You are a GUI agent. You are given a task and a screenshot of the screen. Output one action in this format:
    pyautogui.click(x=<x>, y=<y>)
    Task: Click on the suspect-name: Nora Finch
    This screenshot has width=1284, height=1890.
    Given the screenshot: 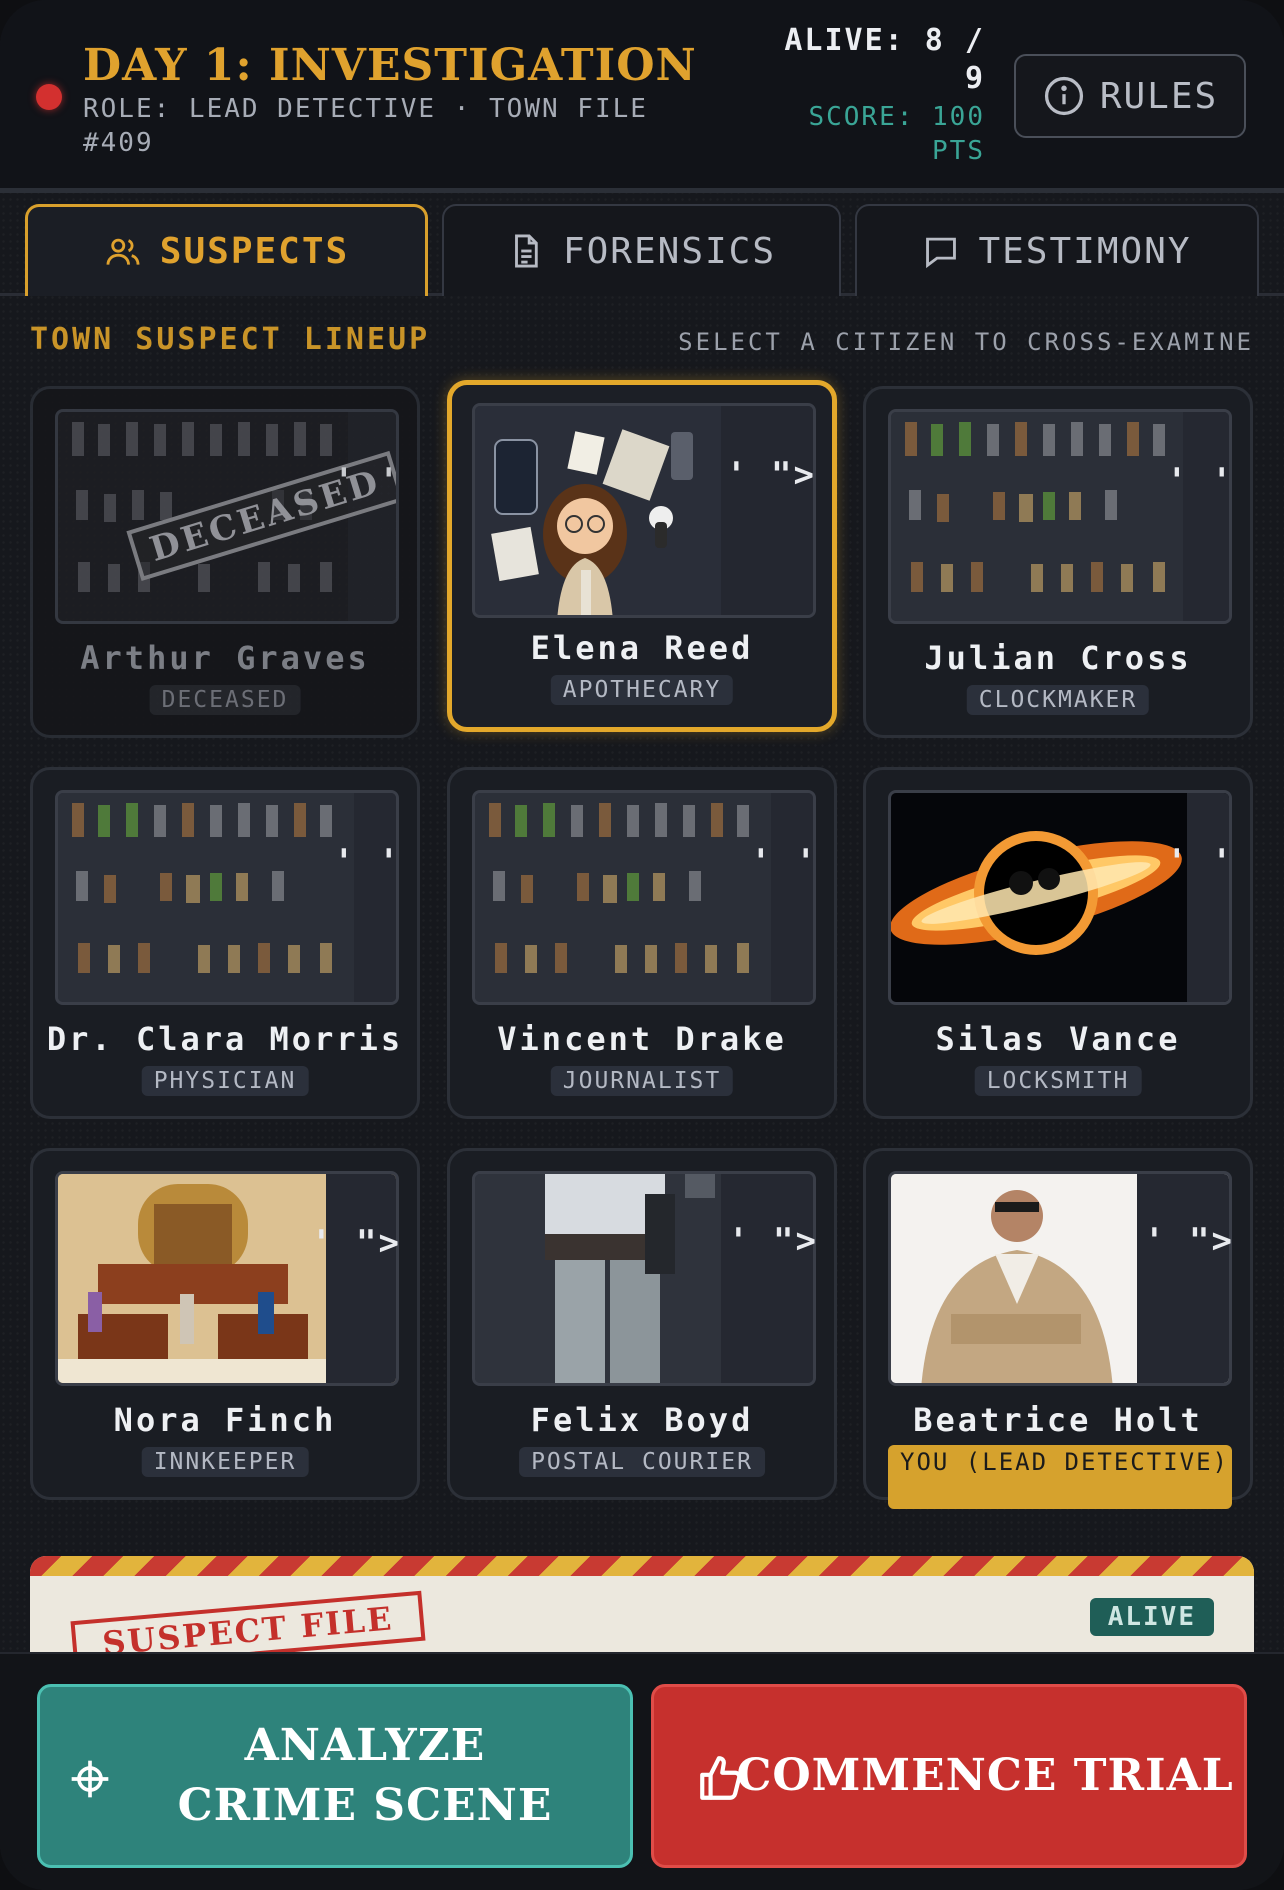 What is the action you would take?
    pyautogui.click(x=225, y=1420)
    